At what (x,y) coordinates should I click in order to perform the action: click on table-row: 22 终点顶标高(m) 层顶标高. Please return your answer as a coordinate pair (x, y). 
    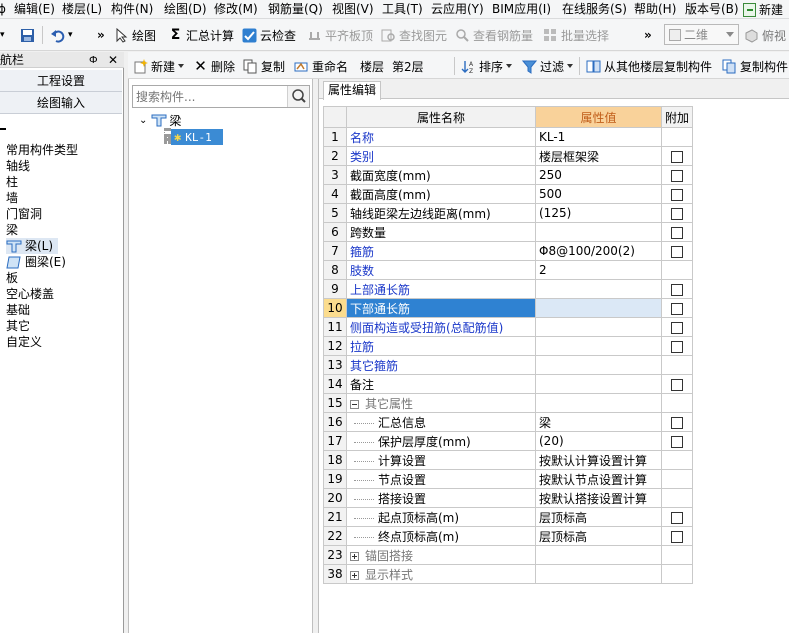
    Looking at the image, I should click on (508, 536).